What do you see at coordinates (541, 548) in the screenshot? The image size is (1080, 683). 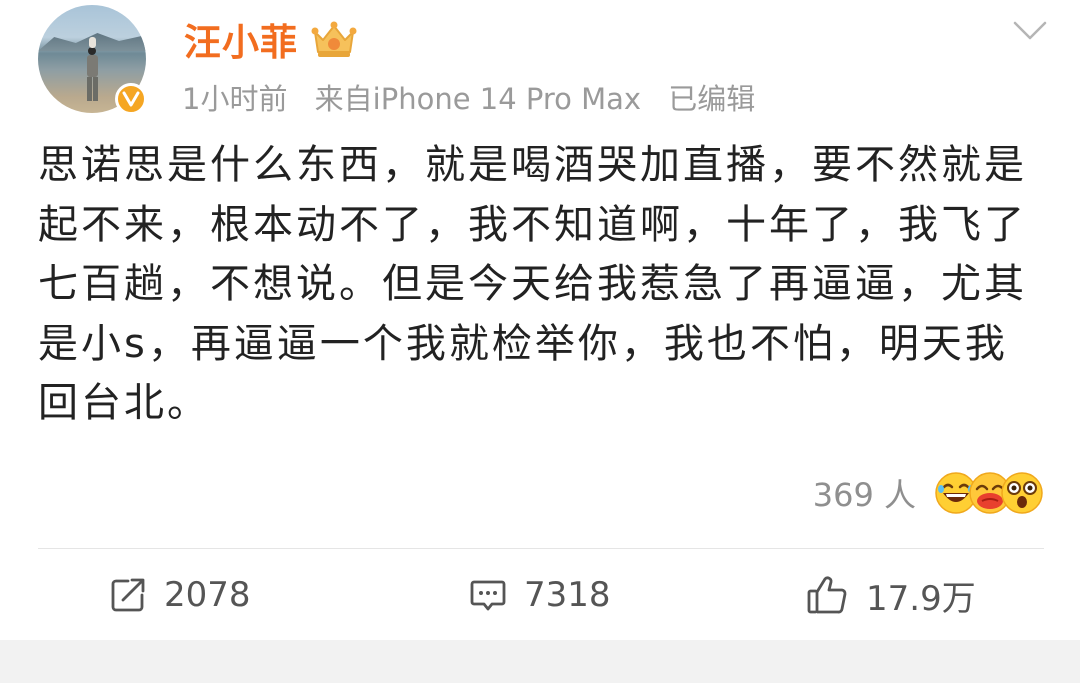 I see `divider` at bounding box center [541, 548].